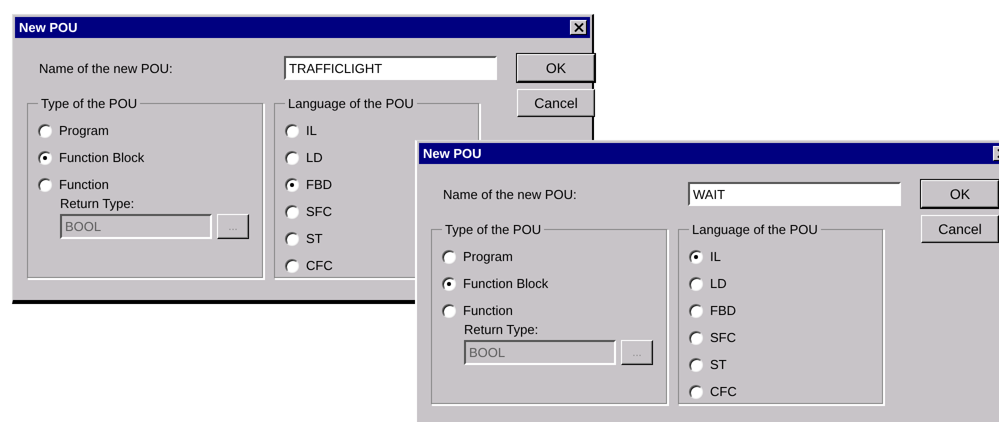  I want to click on close-button, so click(578, 27).